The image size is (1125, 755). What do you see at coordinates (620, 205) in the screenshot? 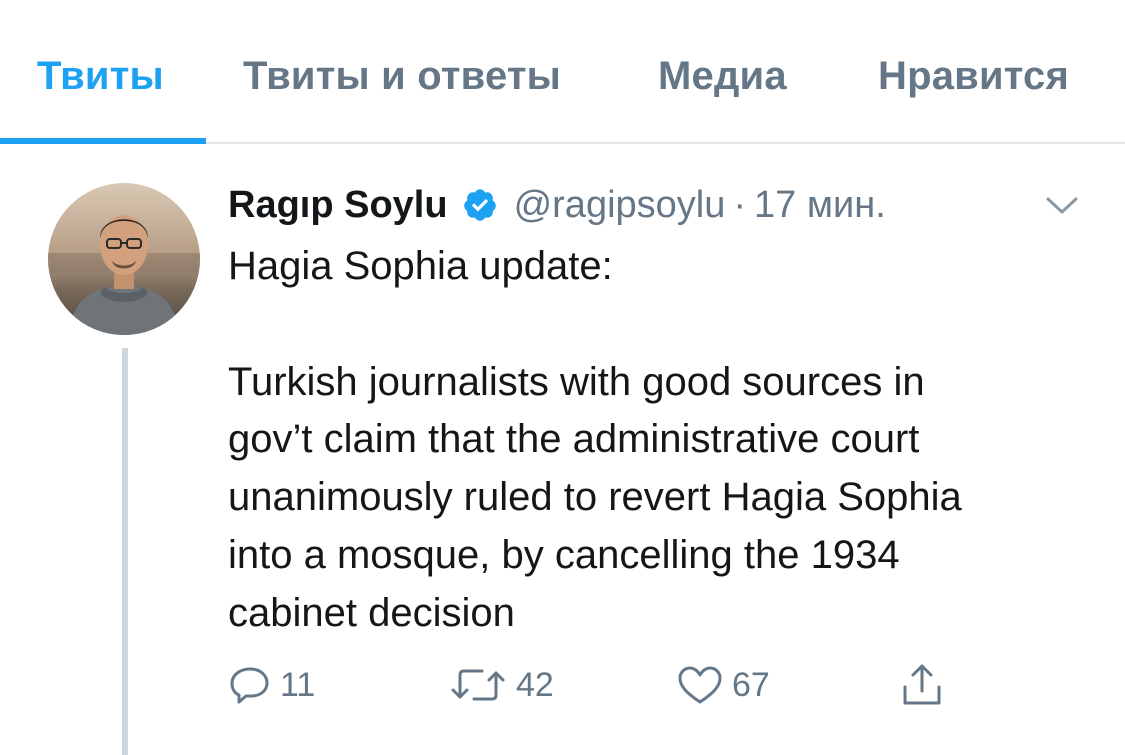
I see `author-handle: @ragipsoylu` at bounding box center [620, 205].